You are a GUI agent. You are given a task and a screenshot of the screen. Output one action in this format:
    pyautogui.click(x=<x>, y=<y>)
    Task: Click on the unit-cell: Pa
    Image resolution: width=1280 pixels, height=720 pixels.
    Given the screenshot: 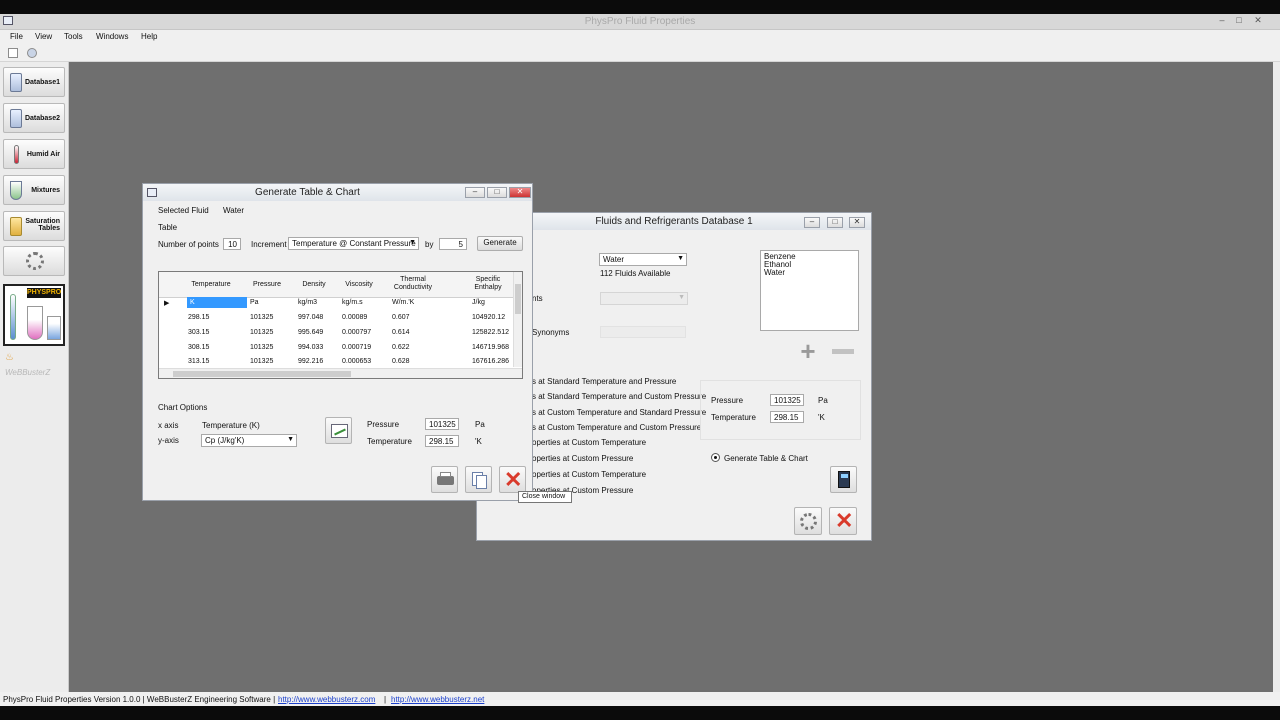 What is the action you would take?
    pyautogui.click(x=254, y=302)
    